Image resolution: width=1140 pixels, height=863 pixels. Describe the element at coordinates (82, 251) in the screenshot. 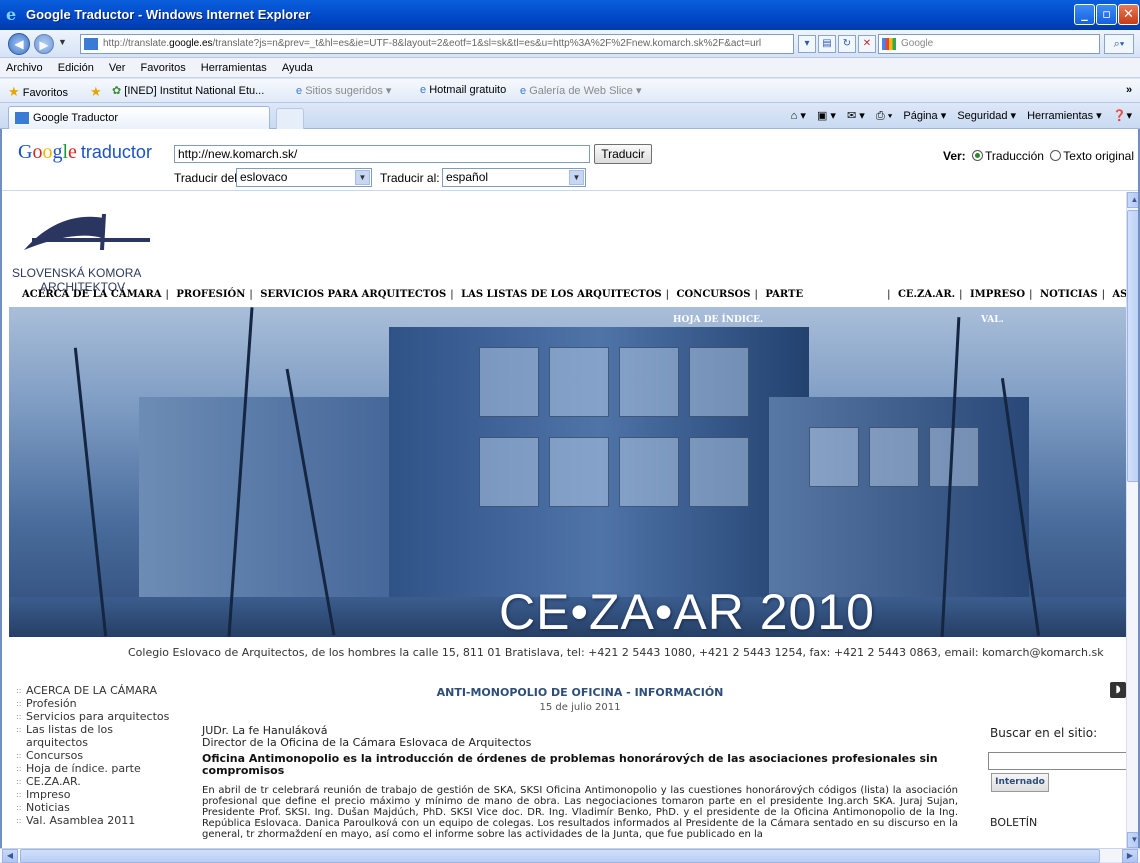

I see `ska-logo: SLOVENSKÁ KOMORA ARCHITEKTOV` at that location.